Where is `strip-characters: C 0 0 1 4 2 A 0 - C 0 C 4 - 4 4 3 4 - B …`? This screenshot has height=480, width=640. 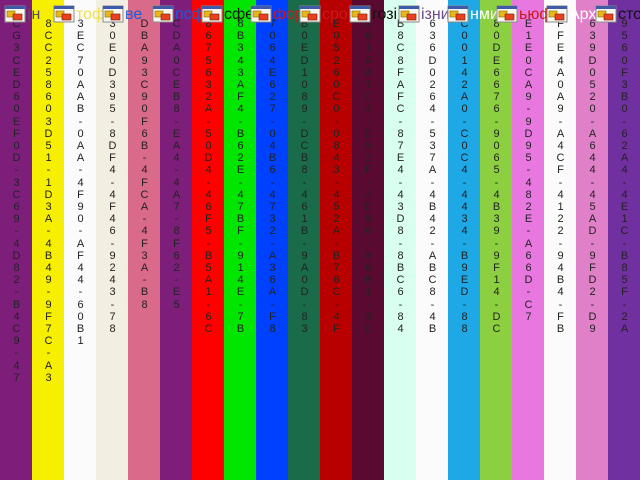
strip-characters: C 0 0 1 4 2 A 0 - C 0 C 4 - 4 4 3 4 - B … is located at coordinates (464, 177).